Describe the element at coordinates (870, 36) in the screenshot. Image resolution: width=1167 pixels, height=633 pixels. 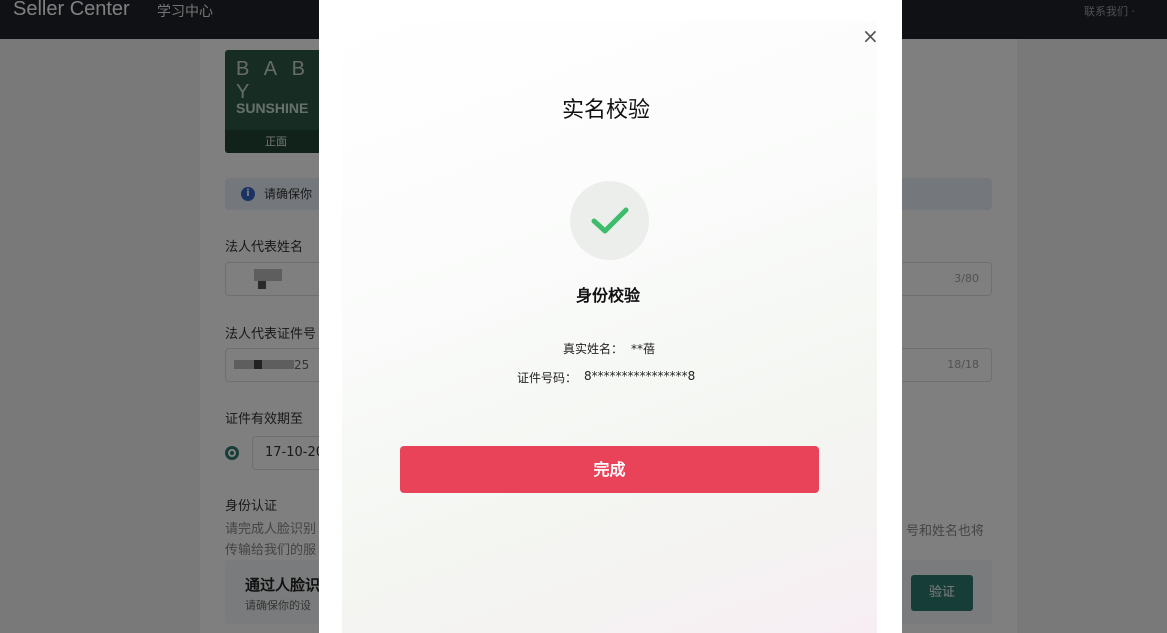
I see `close-icon: ×` at that location.